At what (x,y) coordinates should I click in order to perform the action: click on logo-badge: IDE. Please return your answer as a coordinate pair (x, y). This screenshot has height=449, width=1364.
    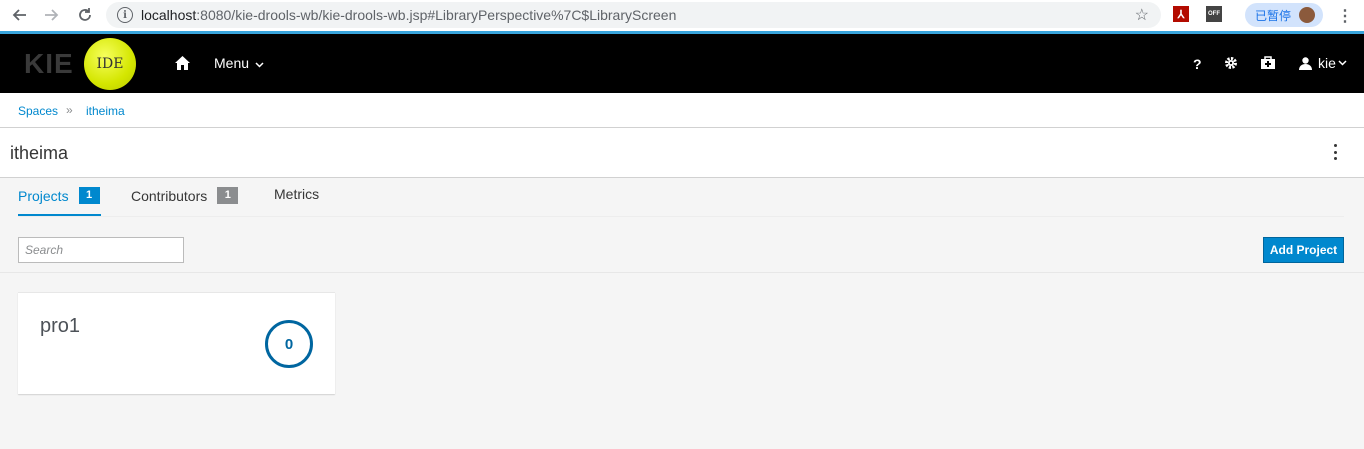
    Looking at the image, I should click on (110, 64).